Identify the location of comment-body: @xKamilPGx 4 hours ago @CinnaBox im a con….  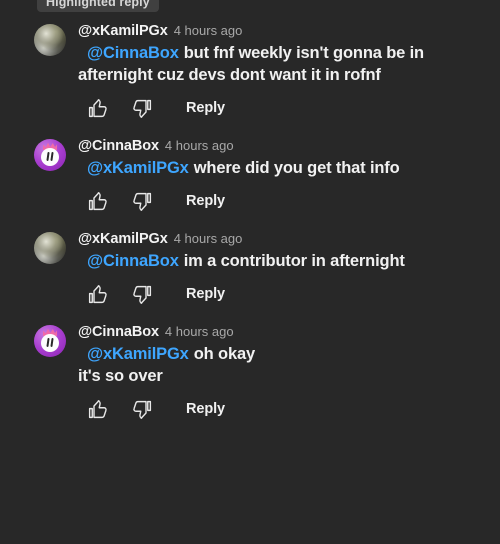
(279, 268).